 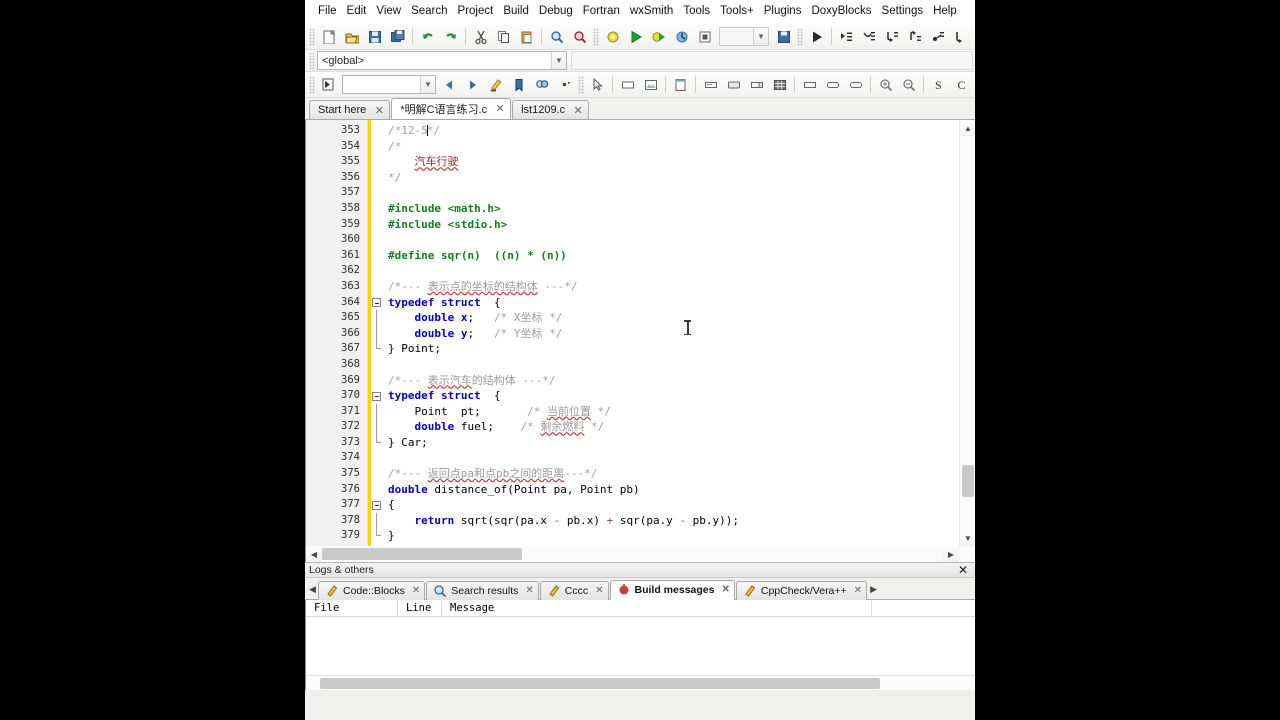 What do you see at coordinates (681, 209) in the screenshot?
I see `code-line: #include <math.h>` at bounding box center [681, 209].